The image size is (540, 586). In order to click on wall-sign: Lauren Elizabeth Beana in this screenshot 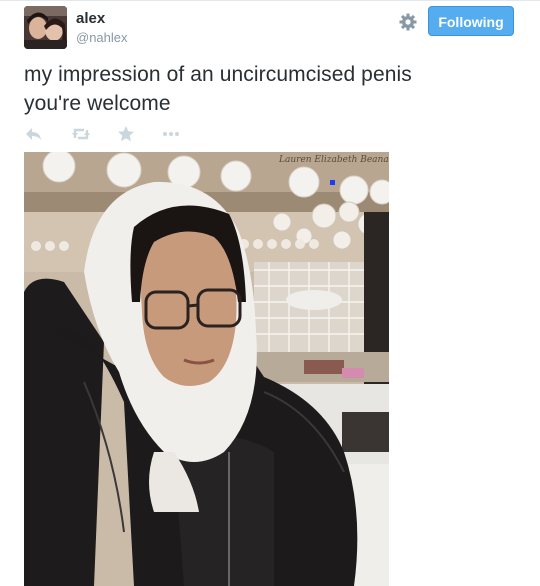, I will do `click(333, 160)`.